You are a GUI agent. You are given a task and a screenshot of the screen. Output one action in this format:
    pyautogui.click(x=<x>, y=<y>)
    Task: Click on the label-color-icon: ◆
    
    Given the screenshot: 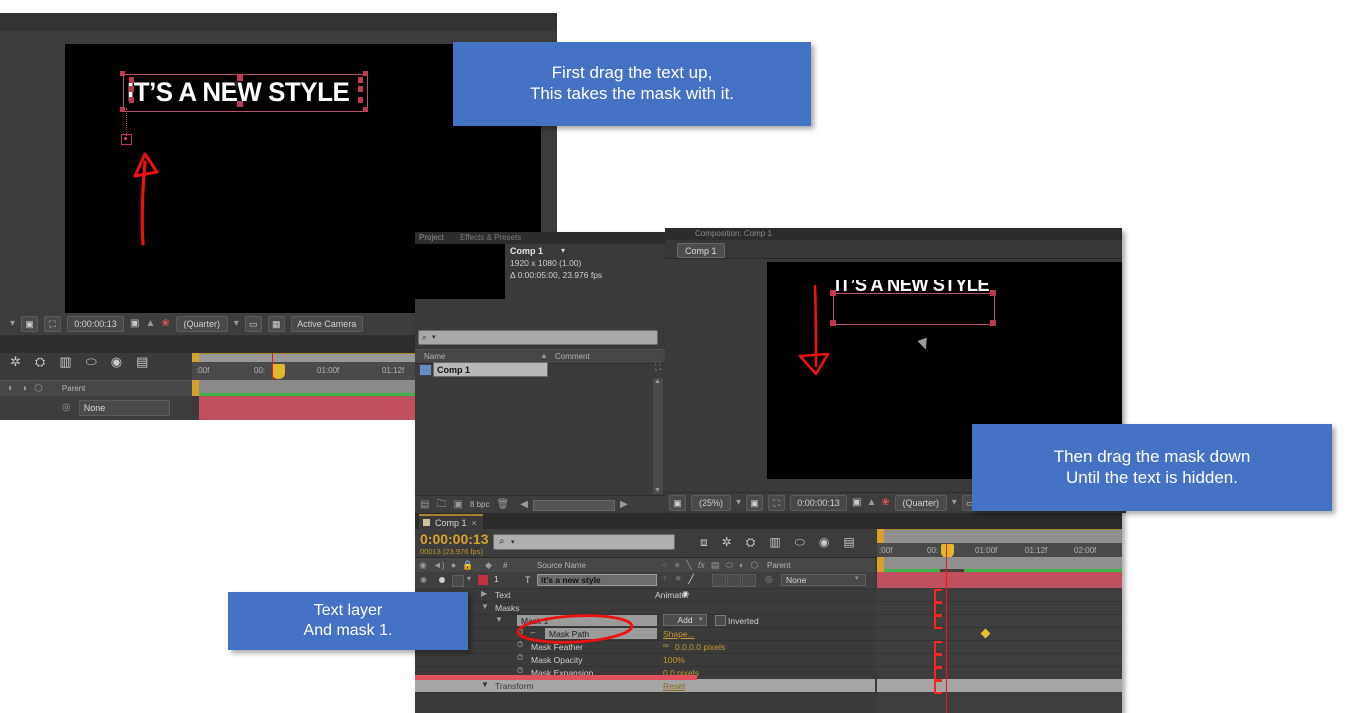 What is the action you would take?
    pyautogui.click(x=488, y=565)
    